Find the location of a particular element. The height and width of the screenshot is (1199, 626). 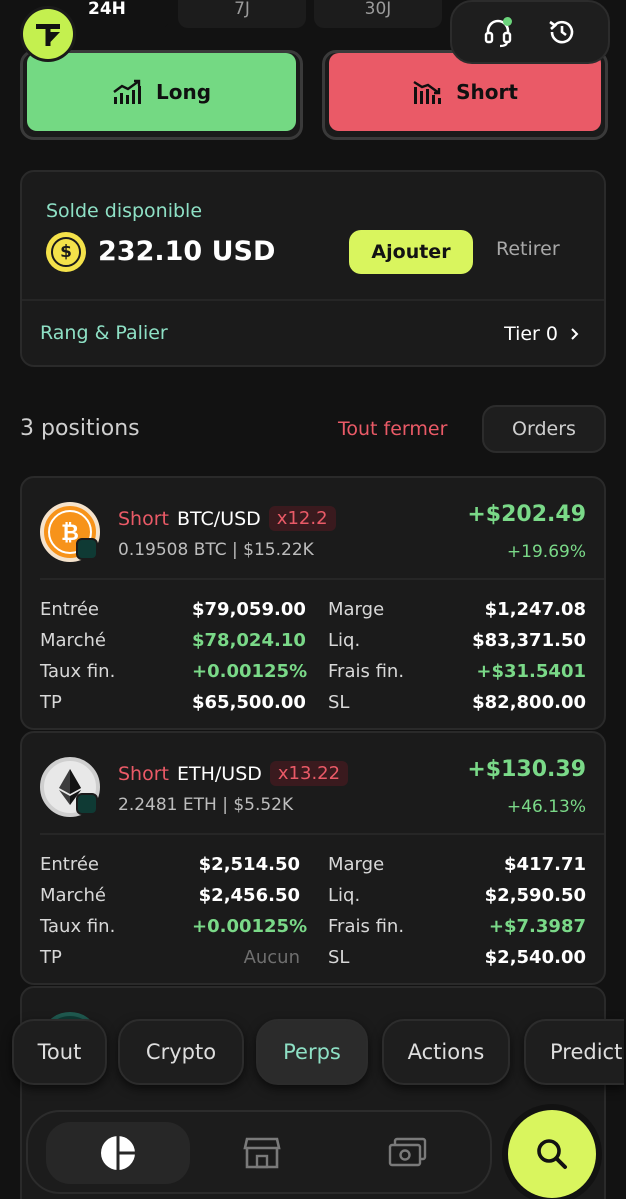

ethereum-icon is located at coordinates (70, 787).